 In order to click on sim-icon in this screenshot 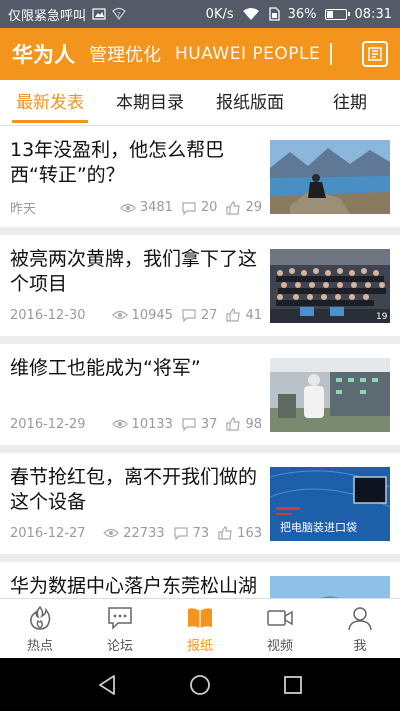, I will do `click(274, 14)`.